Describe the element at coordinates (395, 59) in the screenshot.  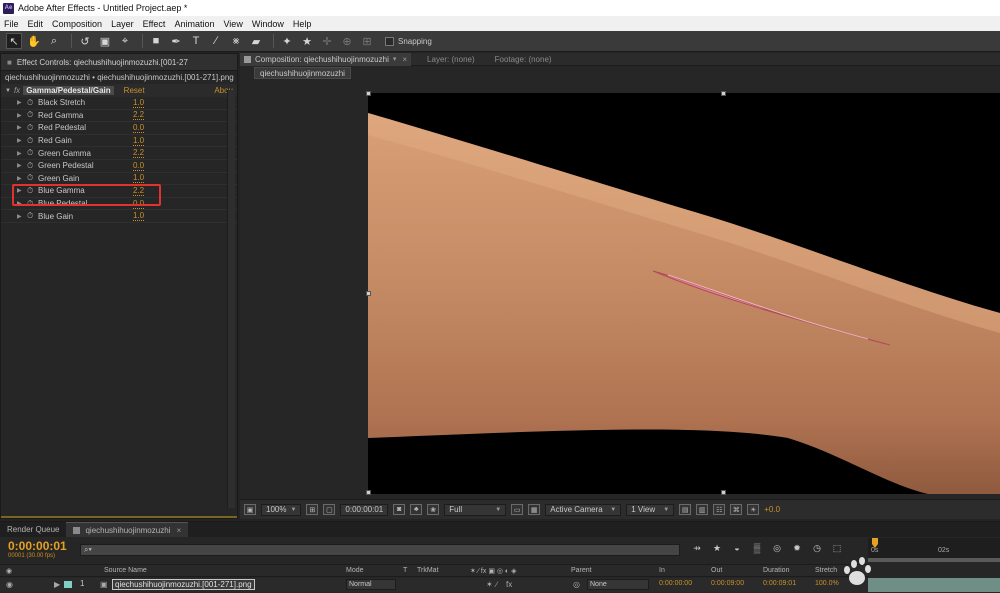
I see `tab-menu-icon: ▾` at that location.